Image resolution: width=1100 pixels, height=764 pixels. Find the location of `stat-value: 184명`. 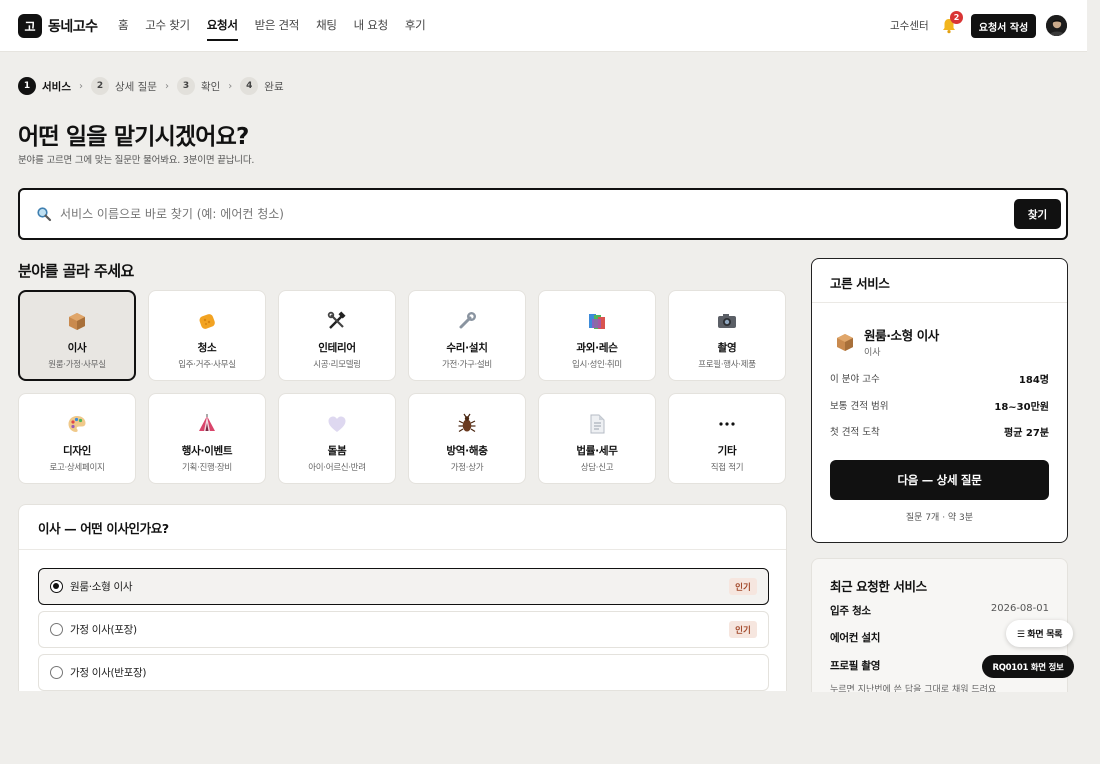

stat-value: 184명 is located at coordinates (1033, 380).